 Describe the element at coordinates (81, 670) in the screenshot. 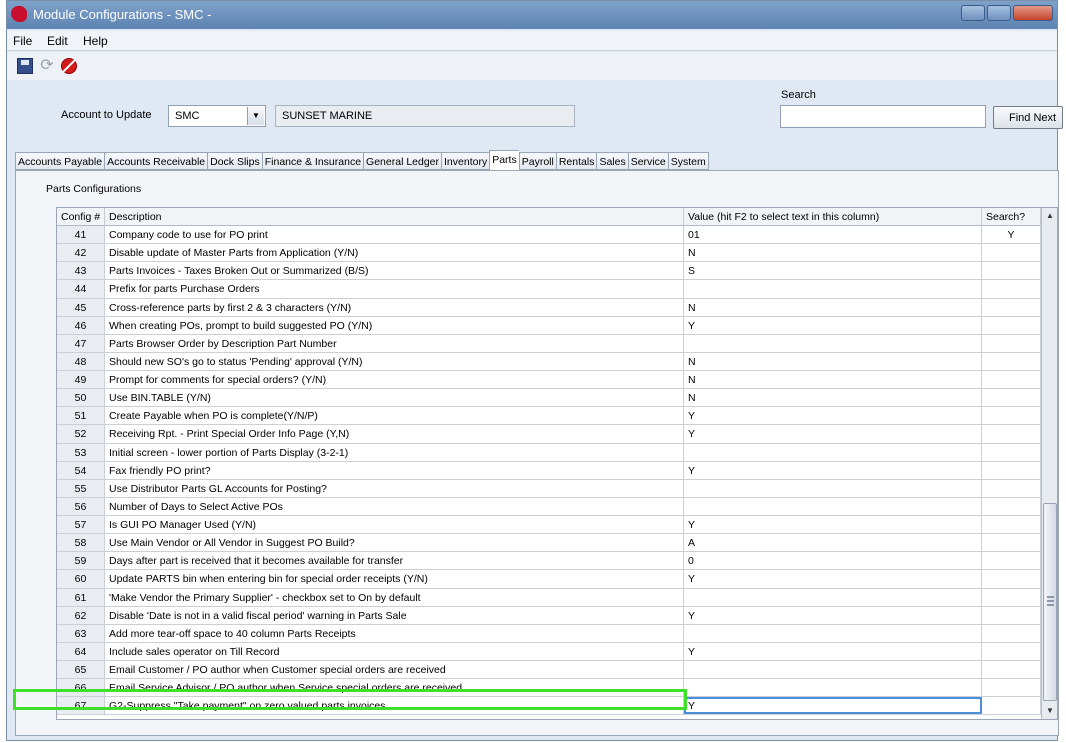

I see `config-number-cell: 65` at that location.